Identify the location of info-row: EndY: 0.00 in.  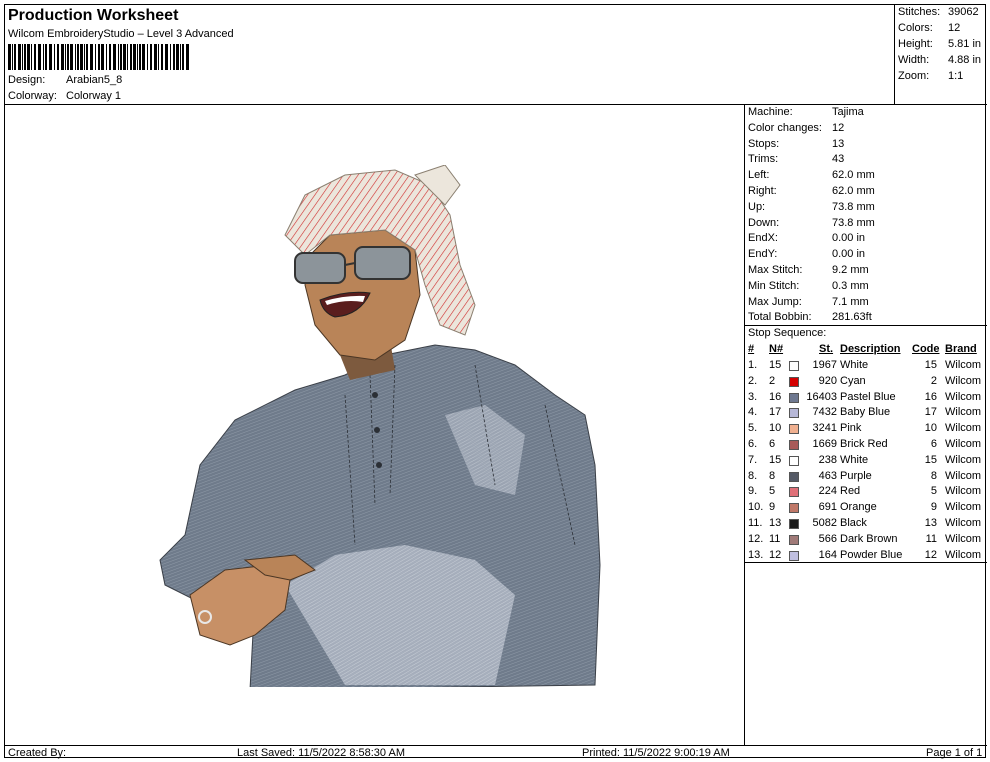
(806, 254).